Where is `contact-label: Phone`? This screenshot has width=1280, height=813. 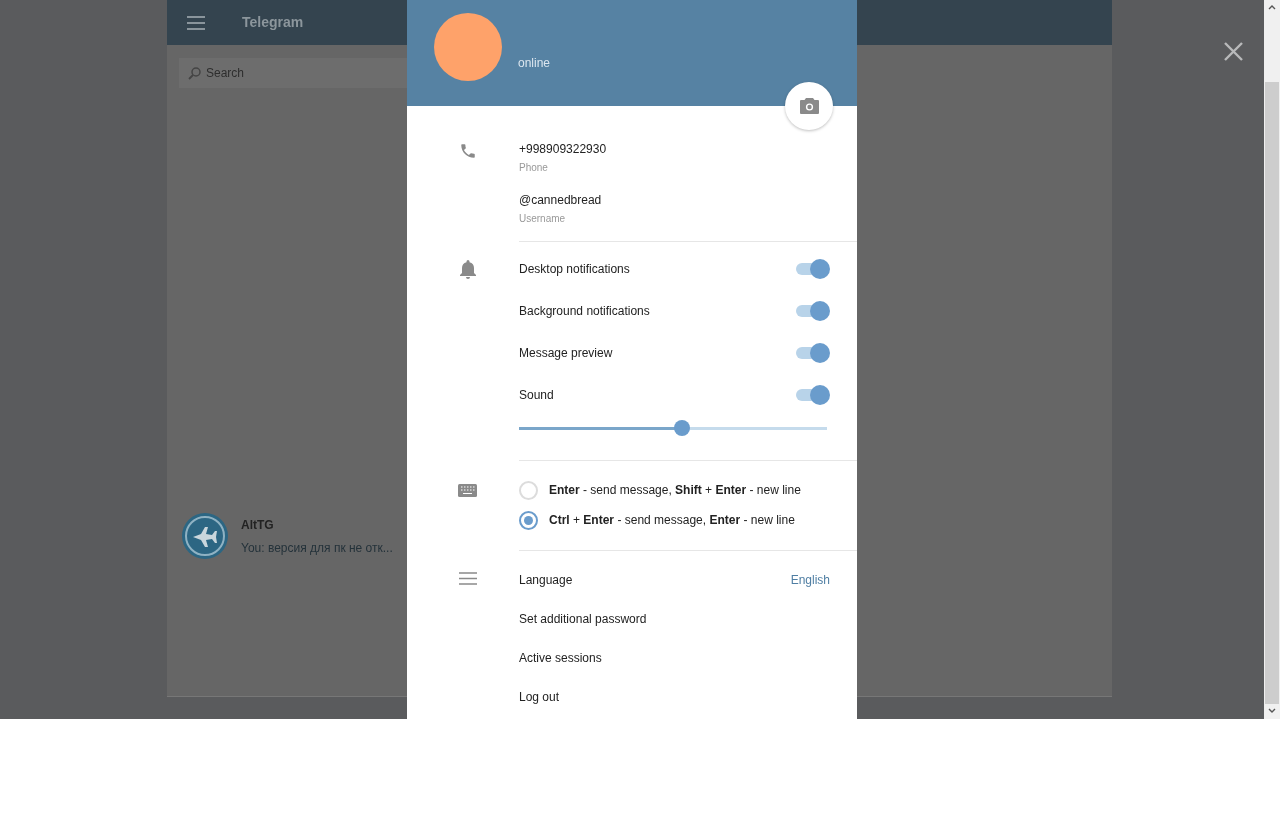 contact-label: Phone is located at coordinates (534, 168).